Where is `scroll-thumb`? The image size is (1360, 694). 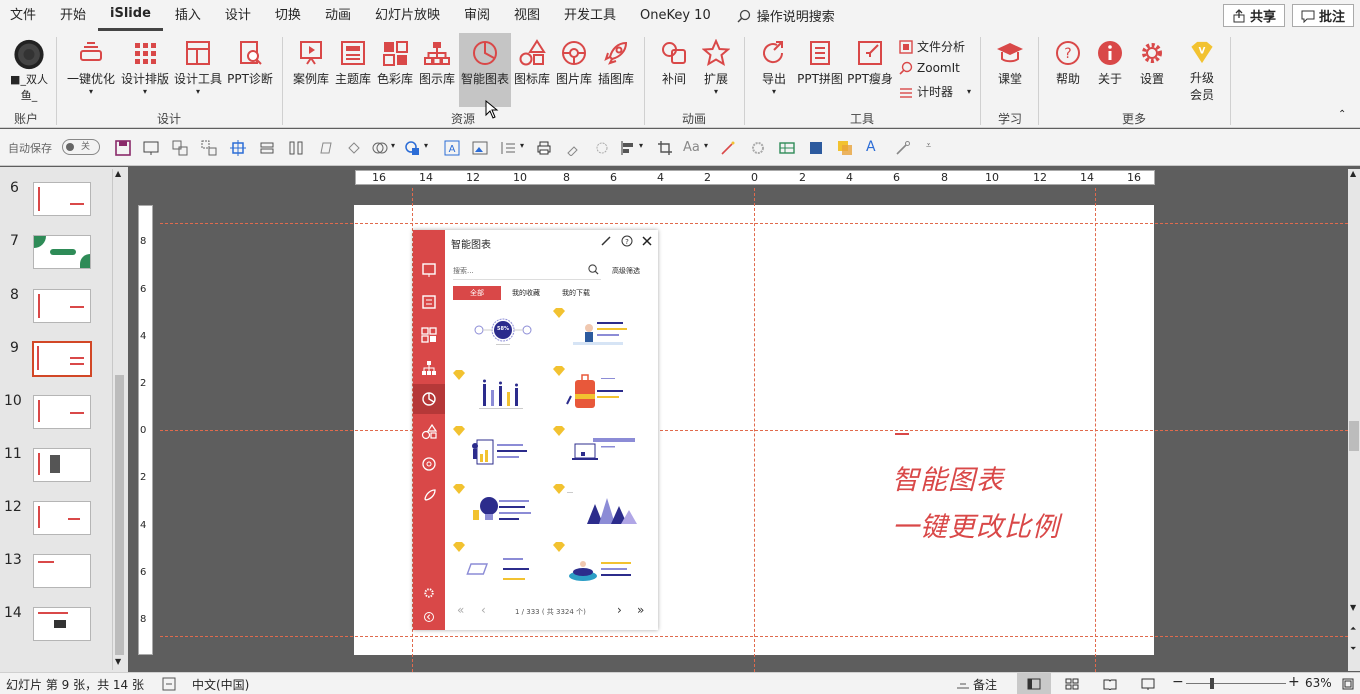 scroll-thumb is located at coordinates (1354, 436).